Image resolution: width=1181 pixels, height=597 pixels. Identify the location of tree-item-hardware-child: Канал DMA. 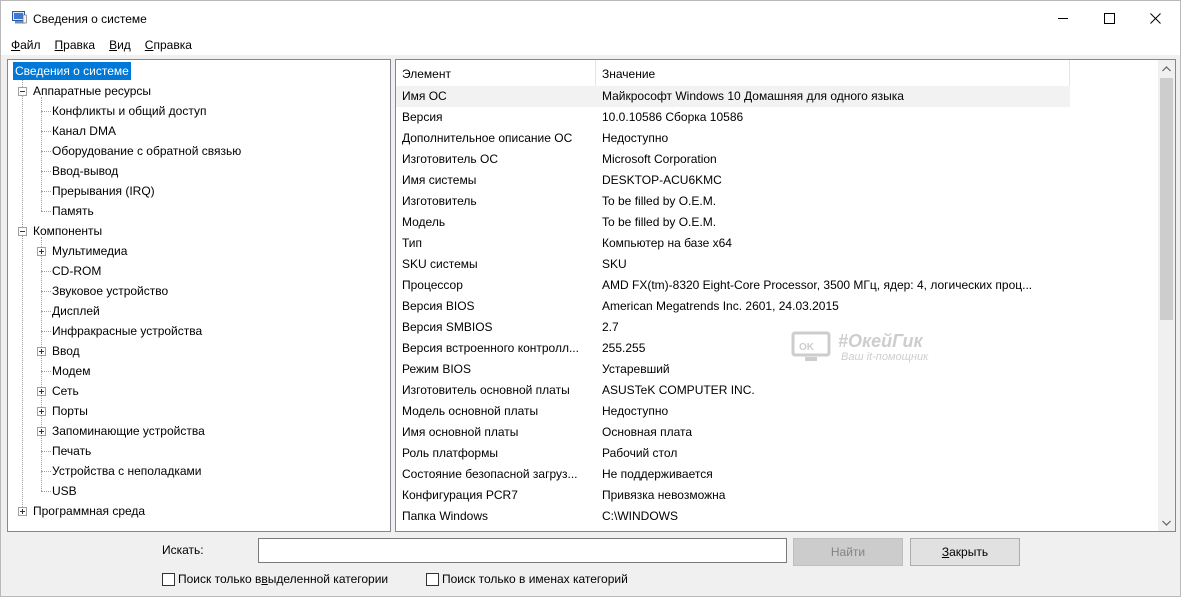
(84, 131).